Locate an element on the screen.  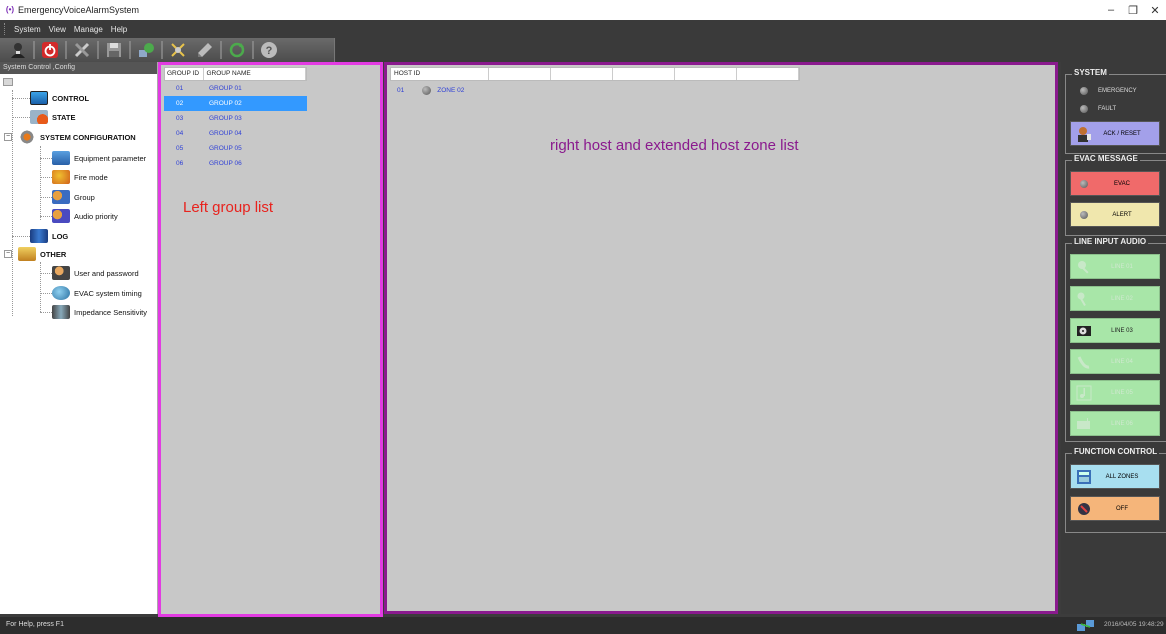
menu-help: Help is located at coordinates (119, 29).